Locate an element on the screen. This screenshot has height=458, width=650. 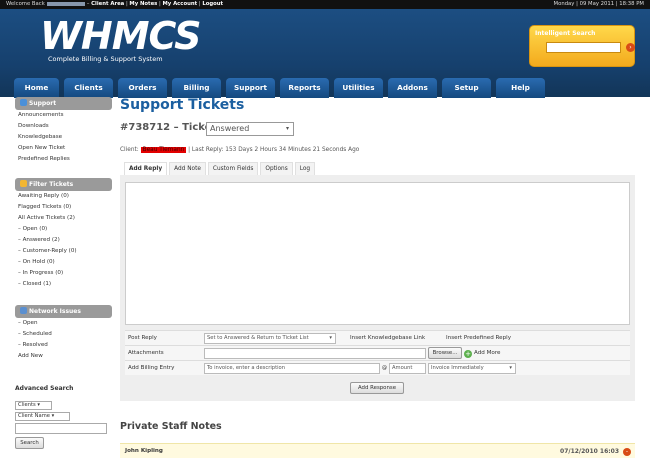
sidebar-item-network-open: – Open is located at coordinates (63, 323).